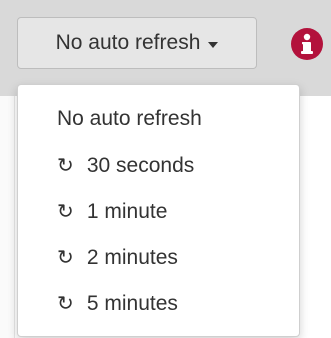  What do you see at coordinates (307, 44) in the screenshot?
I see `info-icon` at bounding box center [307, 44].